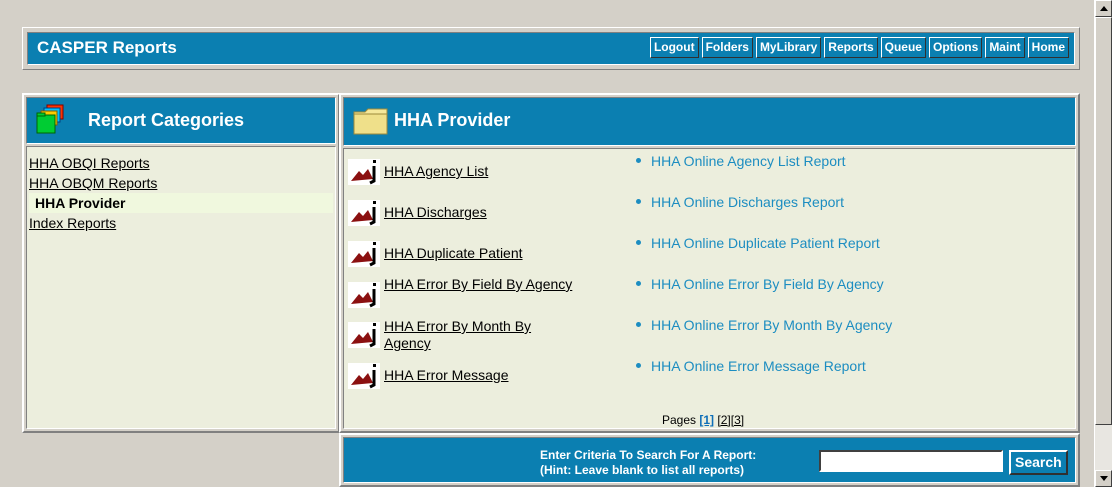  I want to click on vertical-scrollbar, so click(1103, 243).